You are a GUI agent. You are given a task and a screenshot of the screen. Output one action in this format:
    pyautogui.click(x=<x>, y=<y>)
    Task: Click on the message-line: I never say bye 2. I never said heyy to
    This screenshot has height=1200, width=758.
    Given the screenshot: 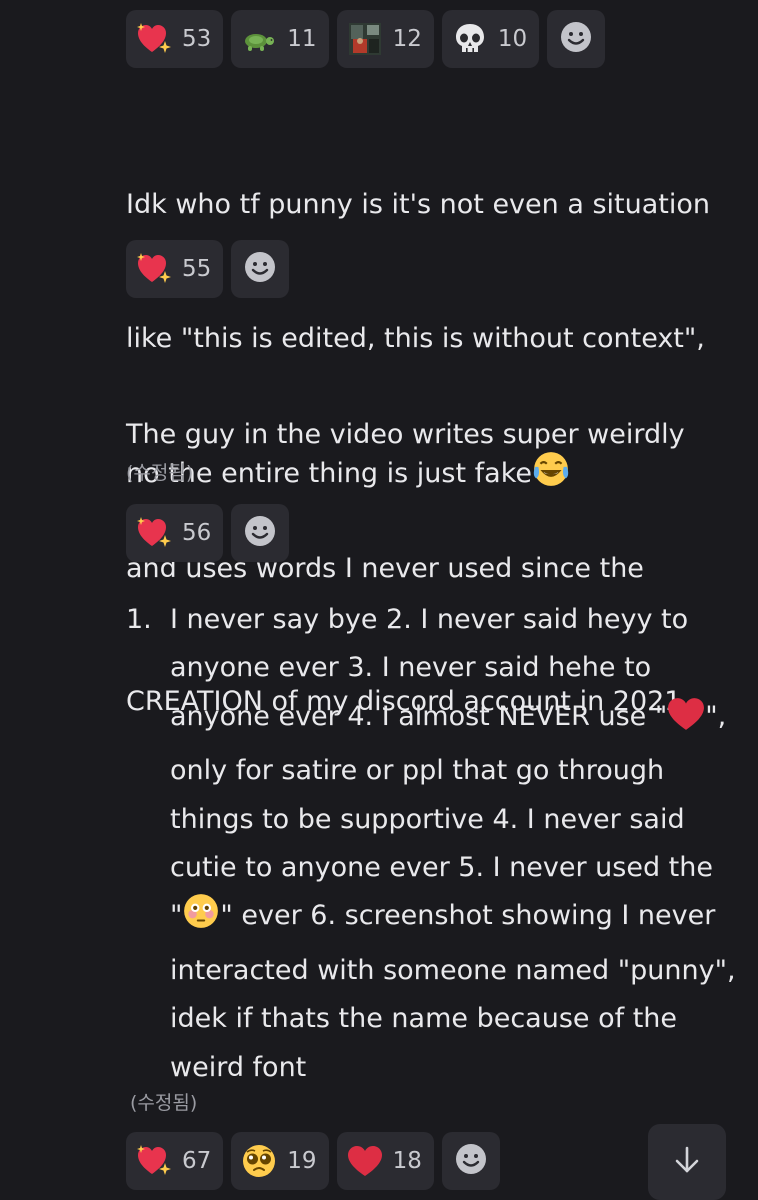 What is the action you would take?
    pyautogui.click(x=429, y=619)
    